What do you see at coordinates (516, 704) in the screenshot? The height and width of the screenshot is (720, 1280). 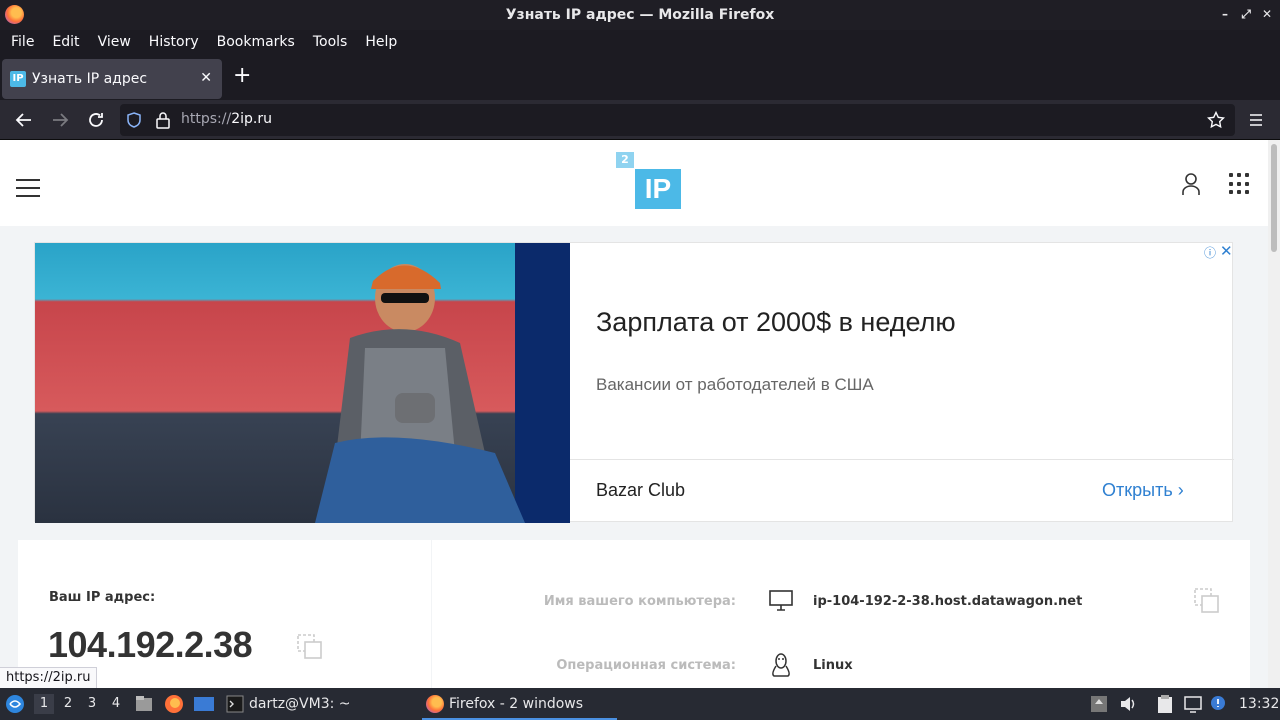 I see `taskbar-firefox-label: Firefox - 2 windows` at bounding box center [516, 704].